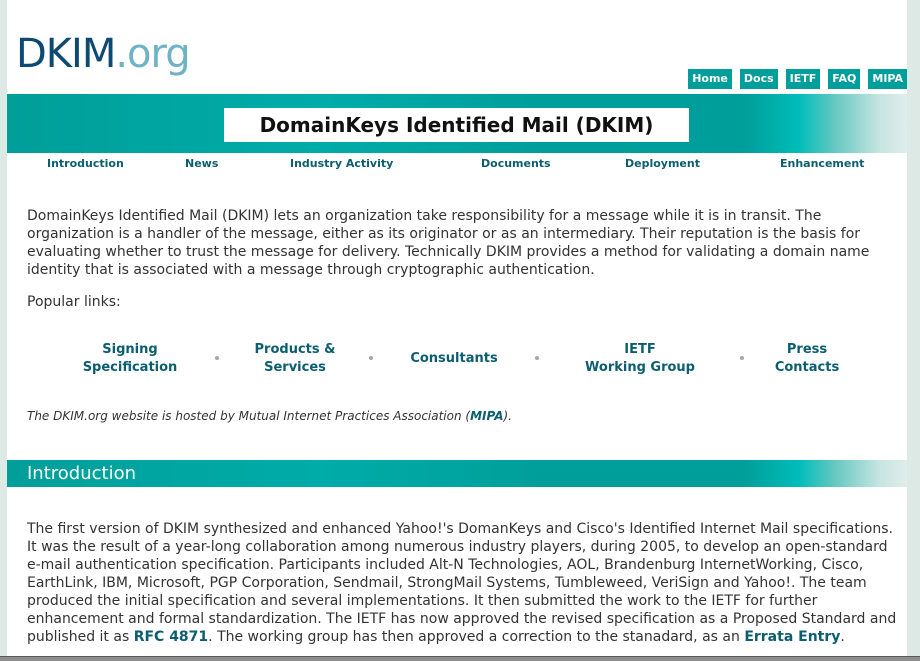 This screenshot has height=661, width=920. What do you see at coordinates (807, 359) in the screenshot?
I see `popular-link-press-contacts: Press Contacts` at bounding box center [807, 359].